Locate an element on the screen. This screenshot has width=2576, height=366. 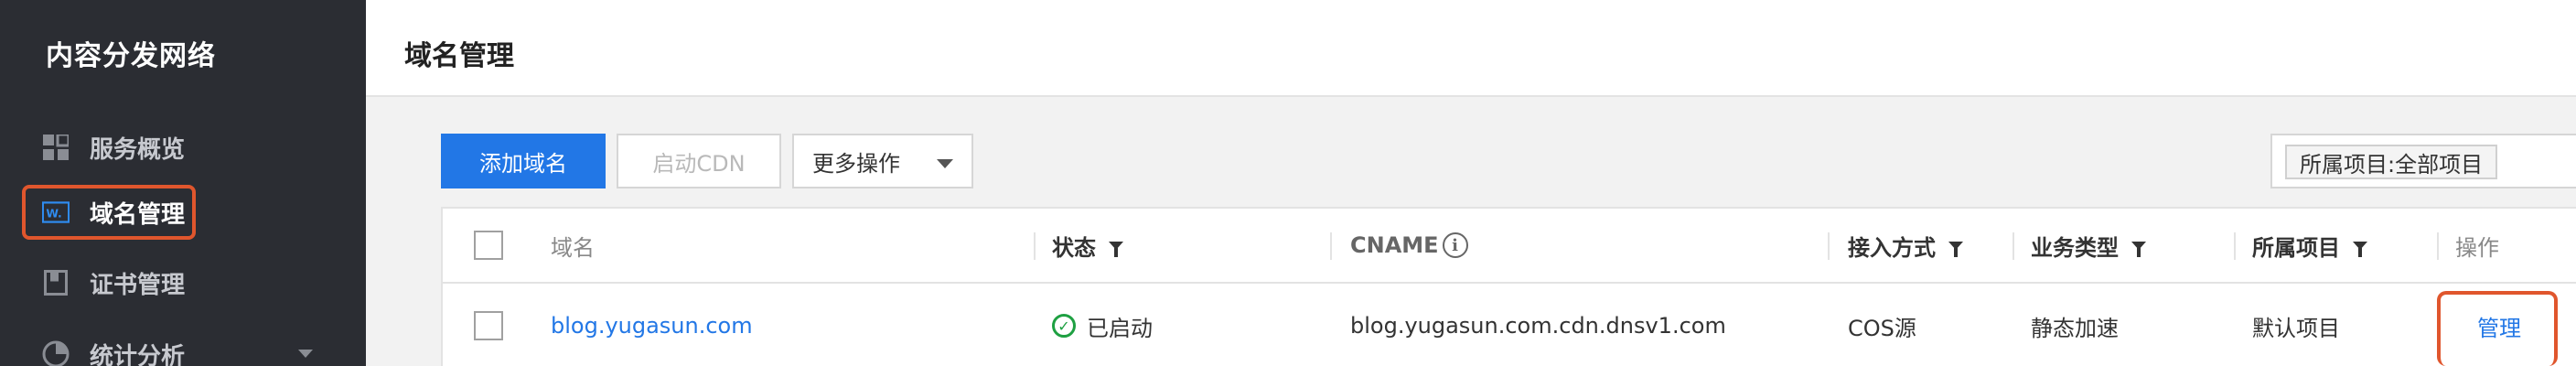
column-cname-label: CNAME is located at coordinates (1395, 245).